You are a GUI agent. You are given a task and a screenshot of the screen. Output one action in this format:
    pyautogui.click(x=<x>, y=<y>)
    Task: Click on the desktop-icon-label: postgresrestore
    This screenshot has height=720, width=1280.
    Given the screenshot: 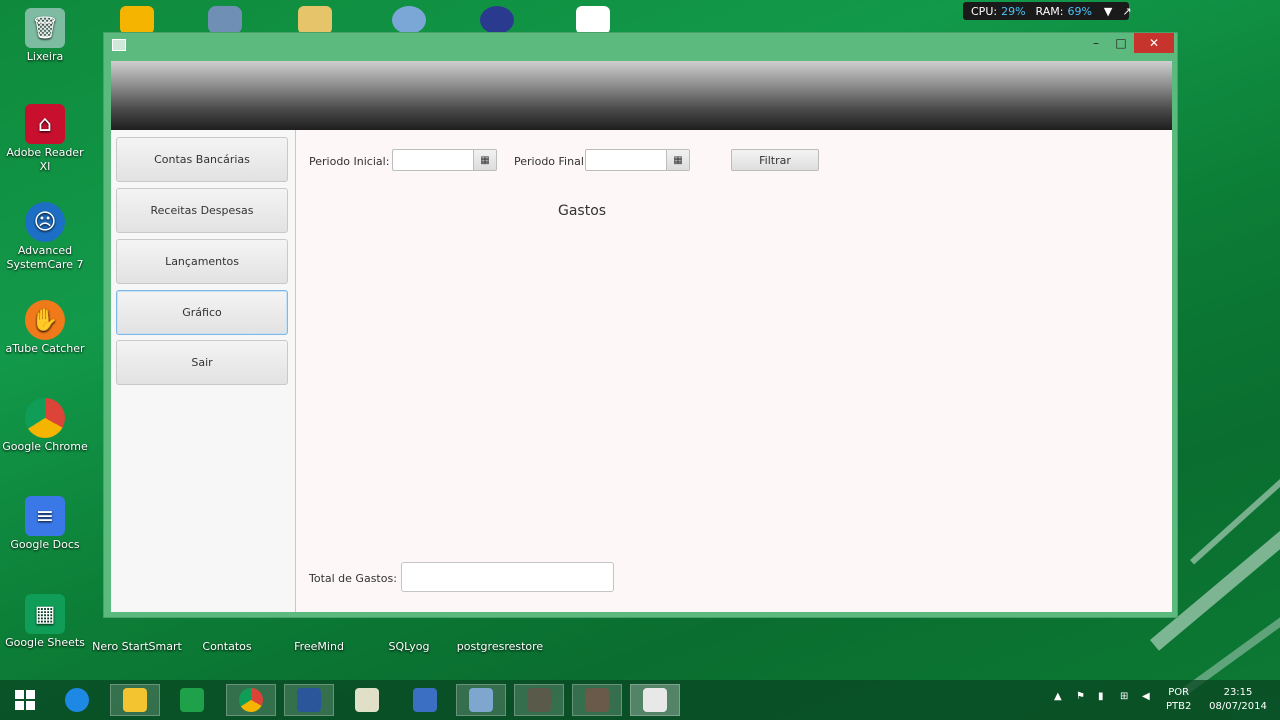 What is the action you would take?
    pyautogui.click(x=500, y=646)
    